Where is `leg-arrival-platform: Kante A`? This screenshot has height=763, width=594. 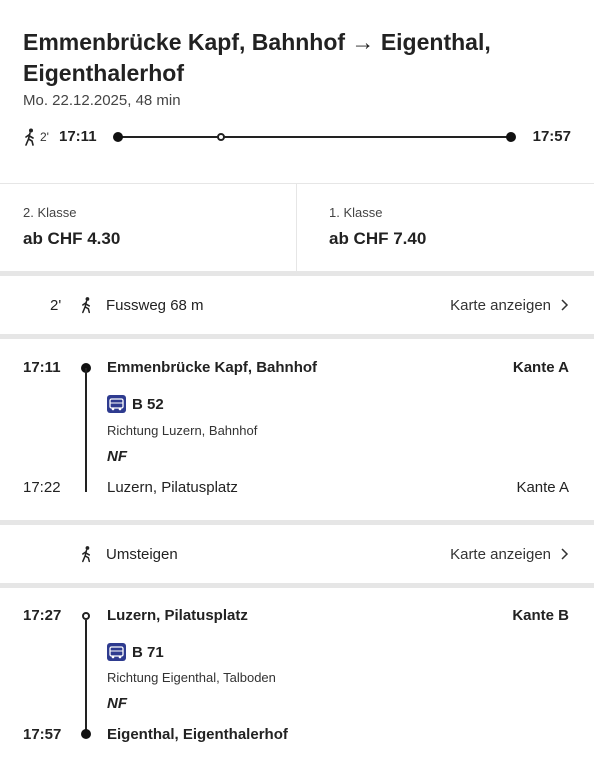 leg-arrival-platform: Kante A is located at coordinates (542, 487).